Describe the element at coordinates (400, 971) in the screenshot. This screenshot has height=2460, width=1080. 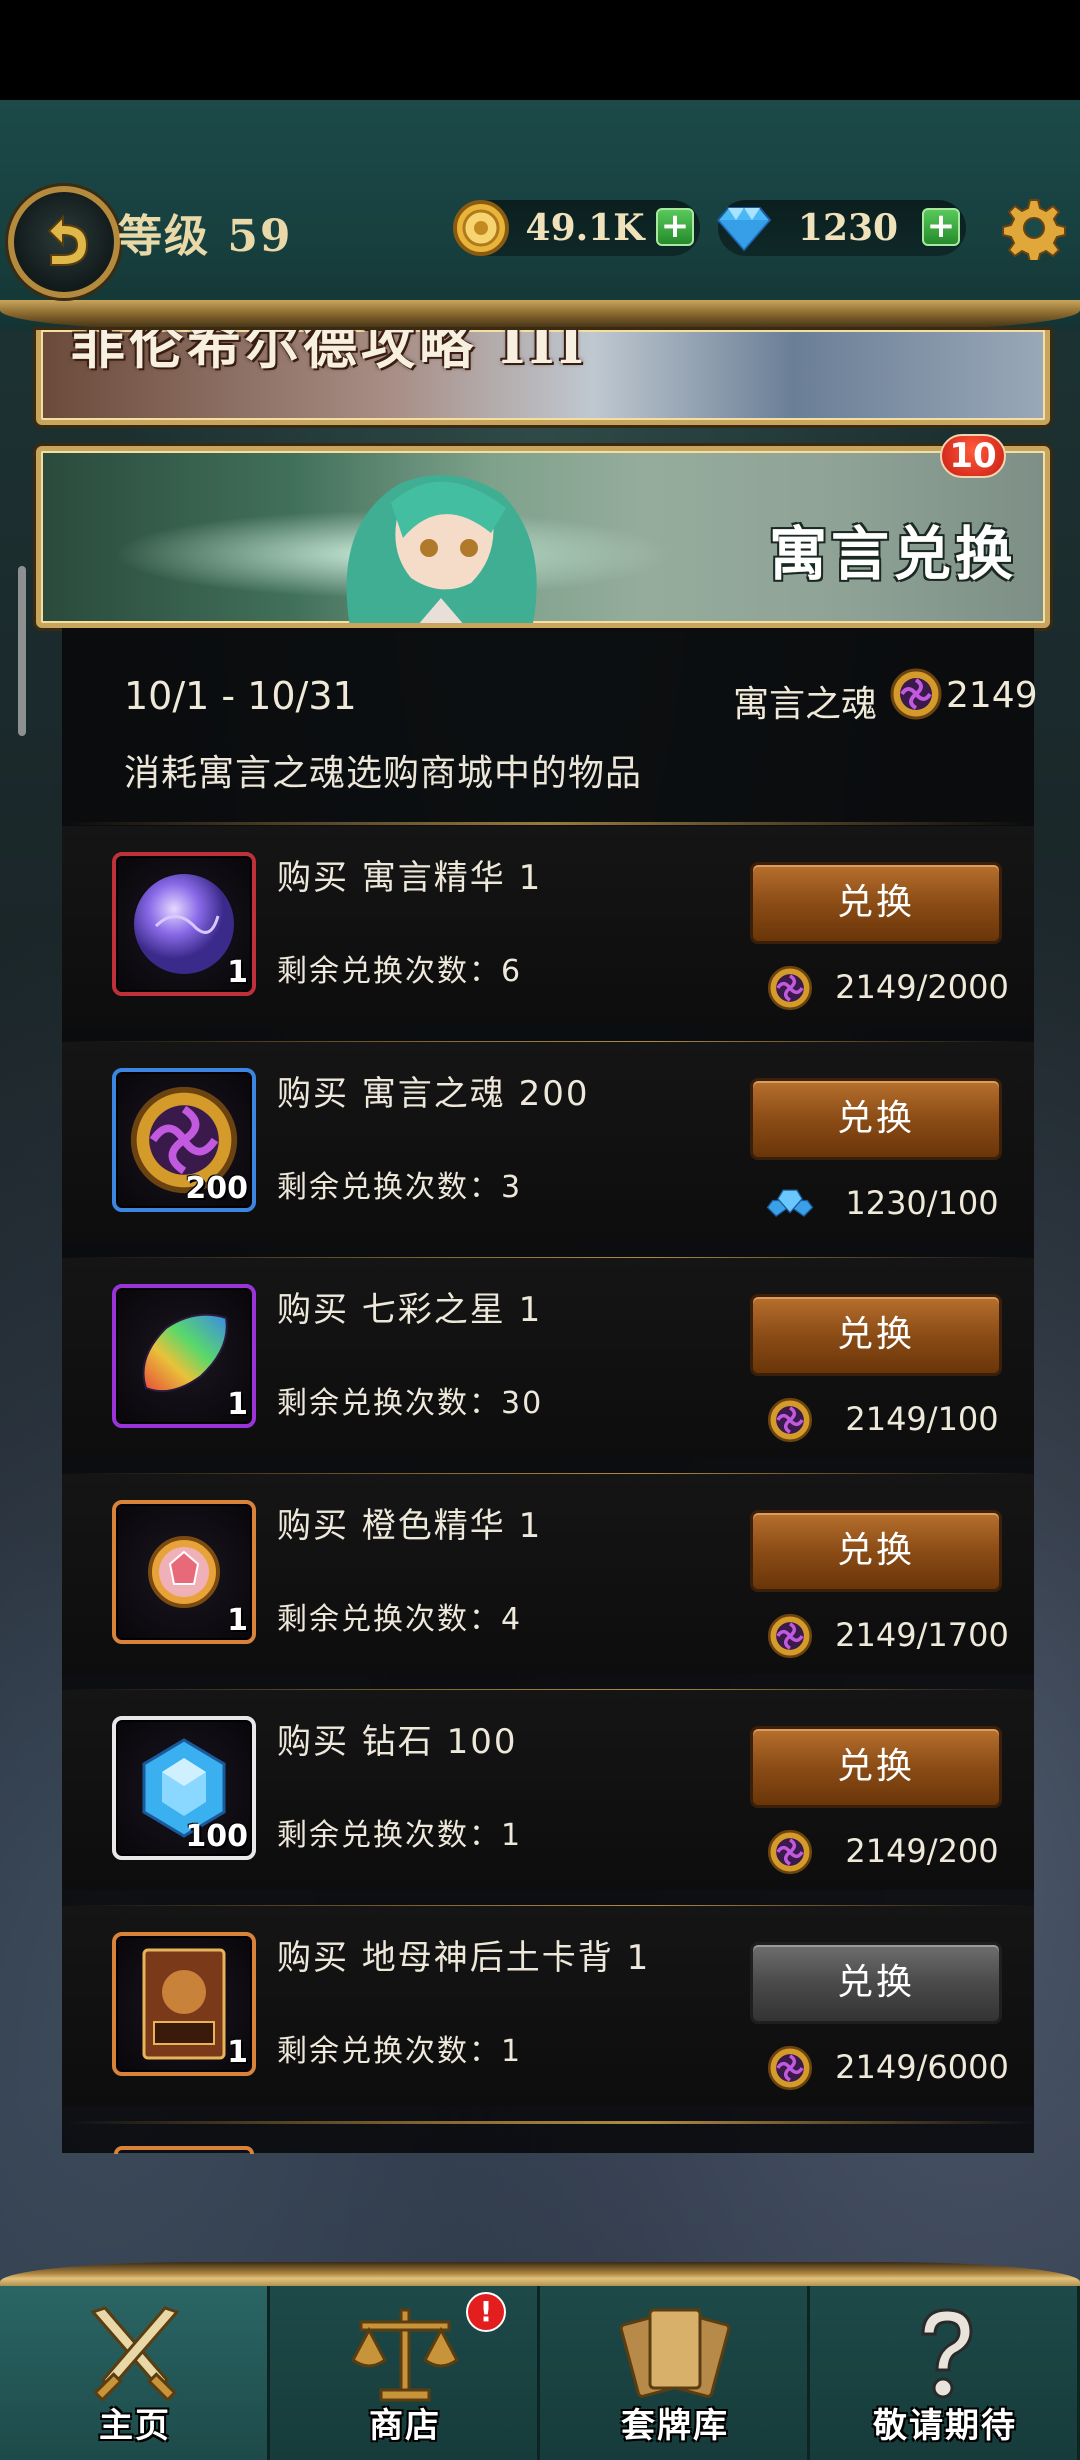
I see `item-remaining: 剩余兑换次数：6` at that location.